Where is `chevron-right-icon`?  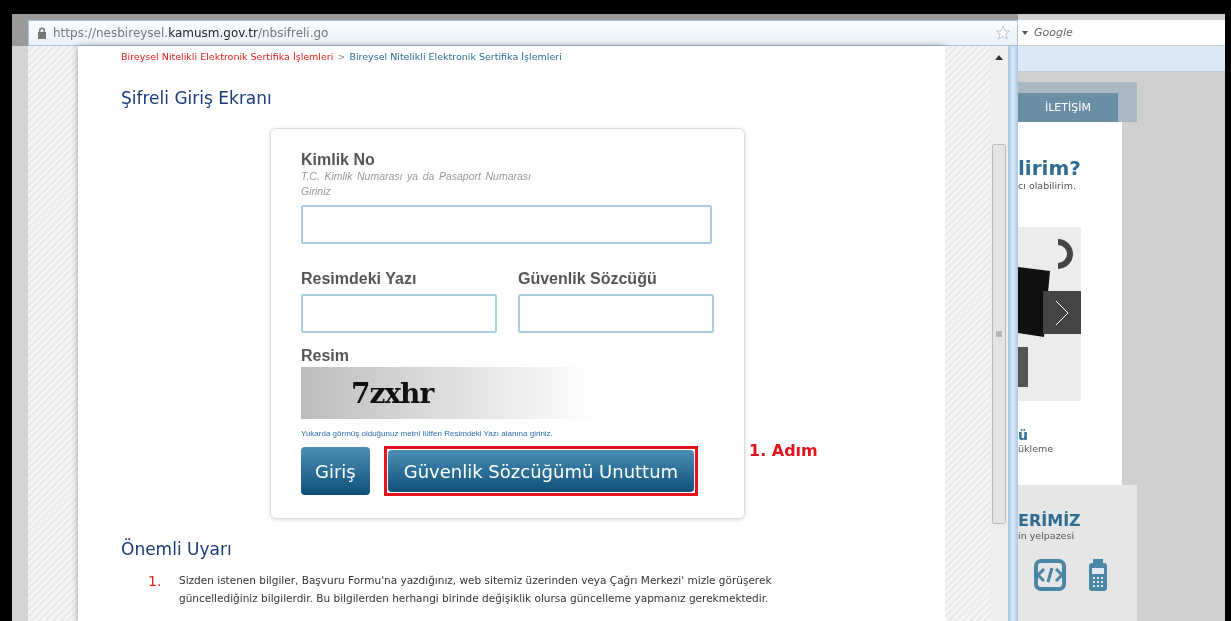
chevron-right-icon is located at coordinates (1062, 312).